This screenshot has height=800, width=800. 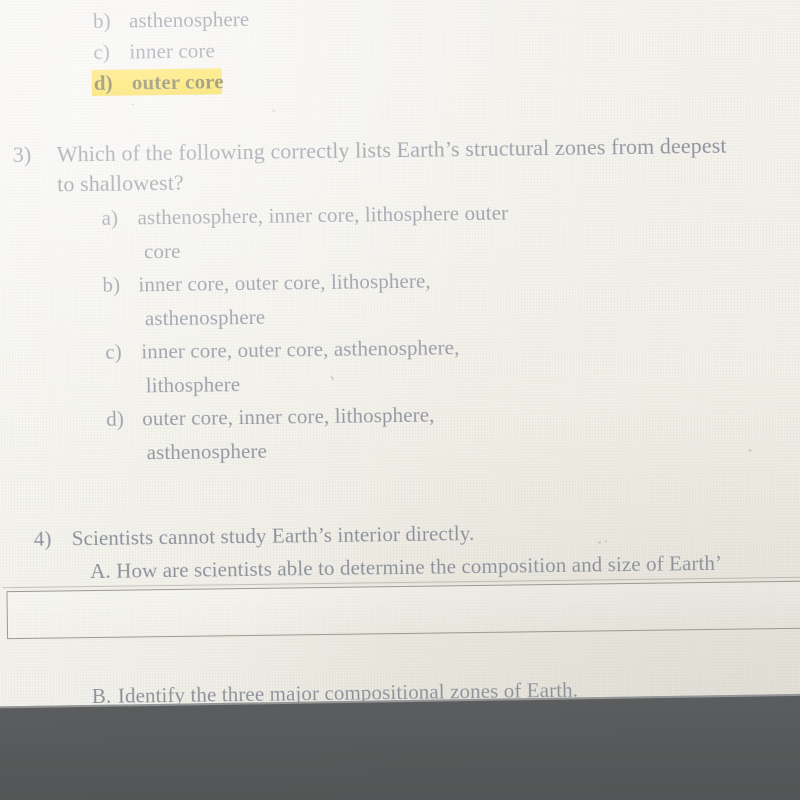 What do you see at coordinates (177, 82) in the screenshot?
I see `option-text-q2-d: outer core` at bounding box center [177, 82].